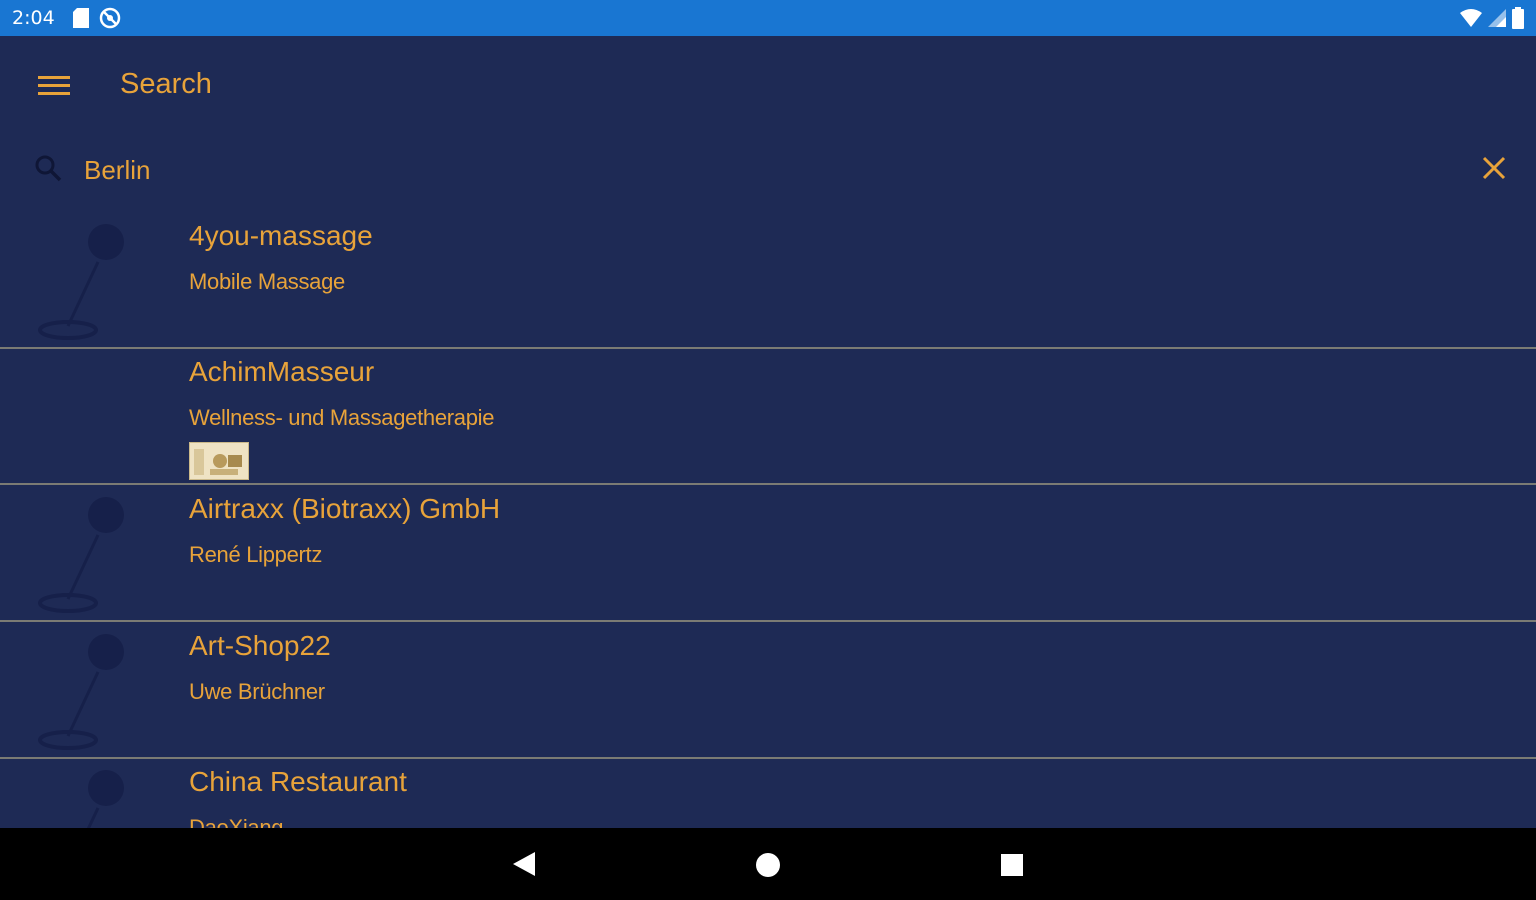 The image size is (1536, 900). I want to click on result-title: China Restaurant, so click(298, 781).